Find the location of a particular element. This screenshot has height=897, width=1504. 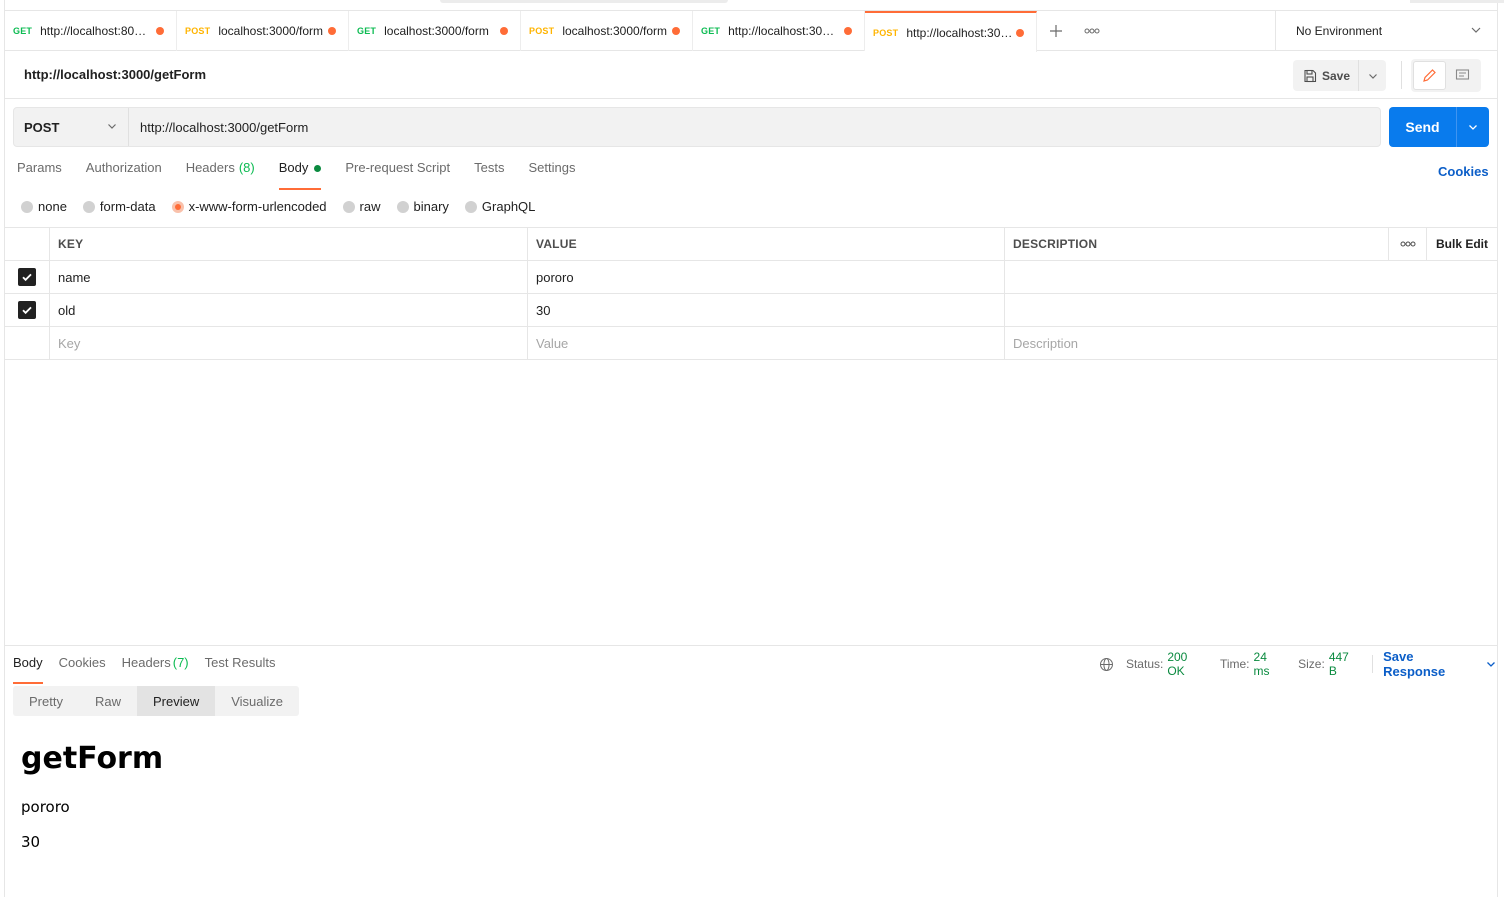

status-value: 200 OK is located at coordinates (1187, 664).